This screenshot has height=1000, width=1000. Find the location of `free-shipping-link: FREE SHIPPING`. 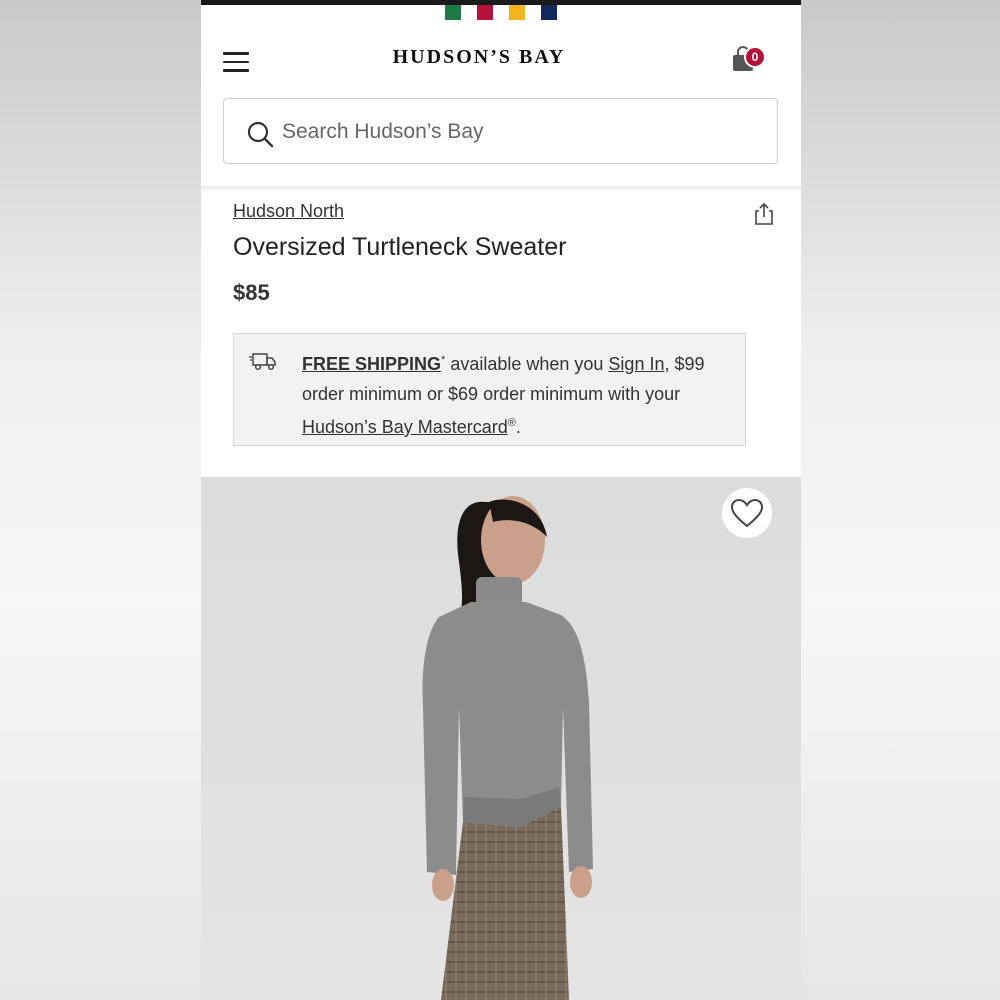

free-shipping-link: FREE SHIPPING is located at coordinates (371, 364).